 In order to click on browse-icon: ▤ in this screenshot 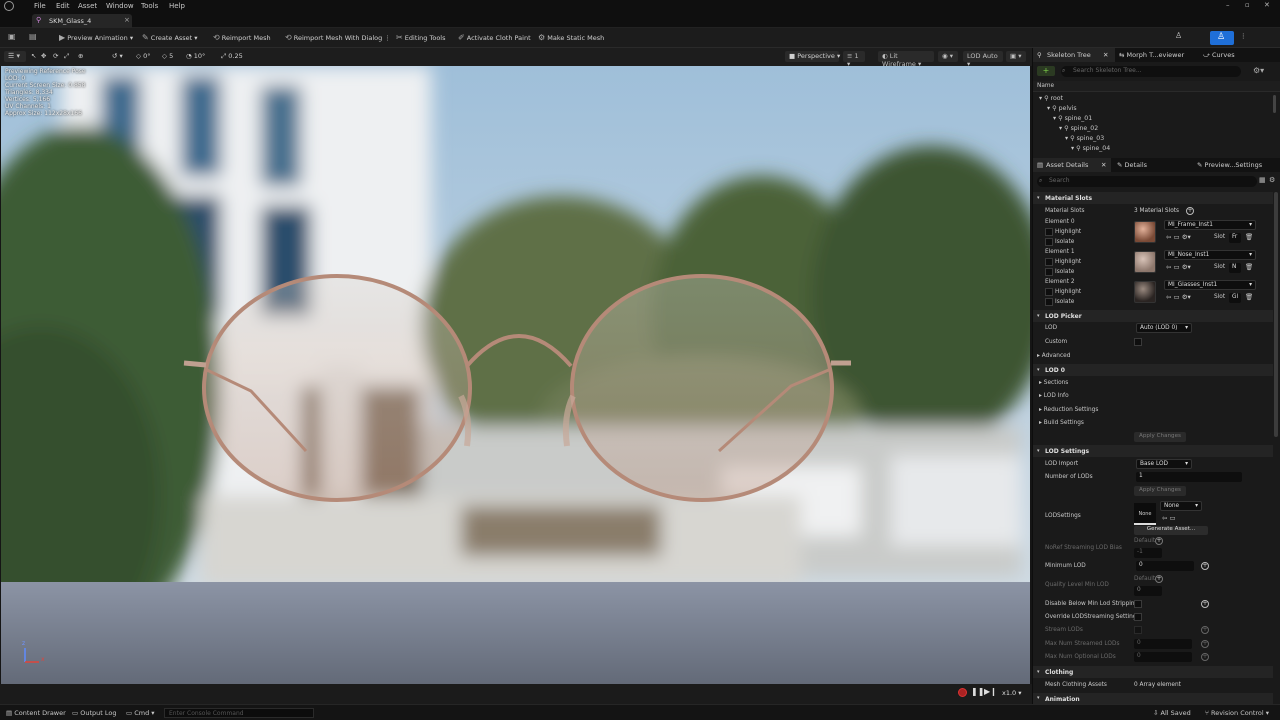, I will do `click(33, 36)`.